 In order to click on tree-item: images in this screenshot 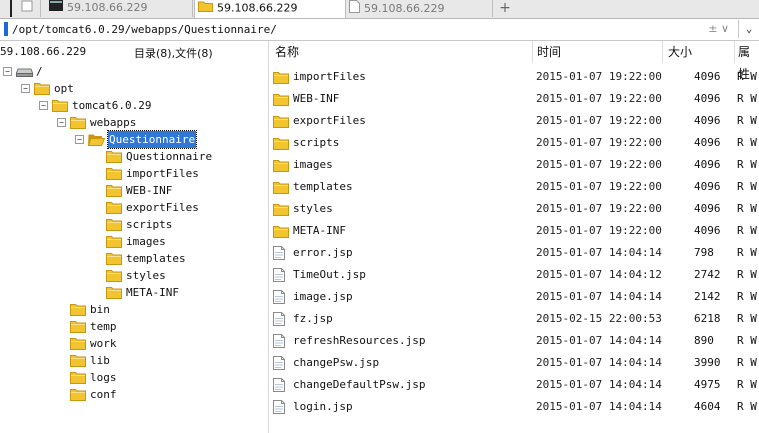, I will do `click(134, 241)`.